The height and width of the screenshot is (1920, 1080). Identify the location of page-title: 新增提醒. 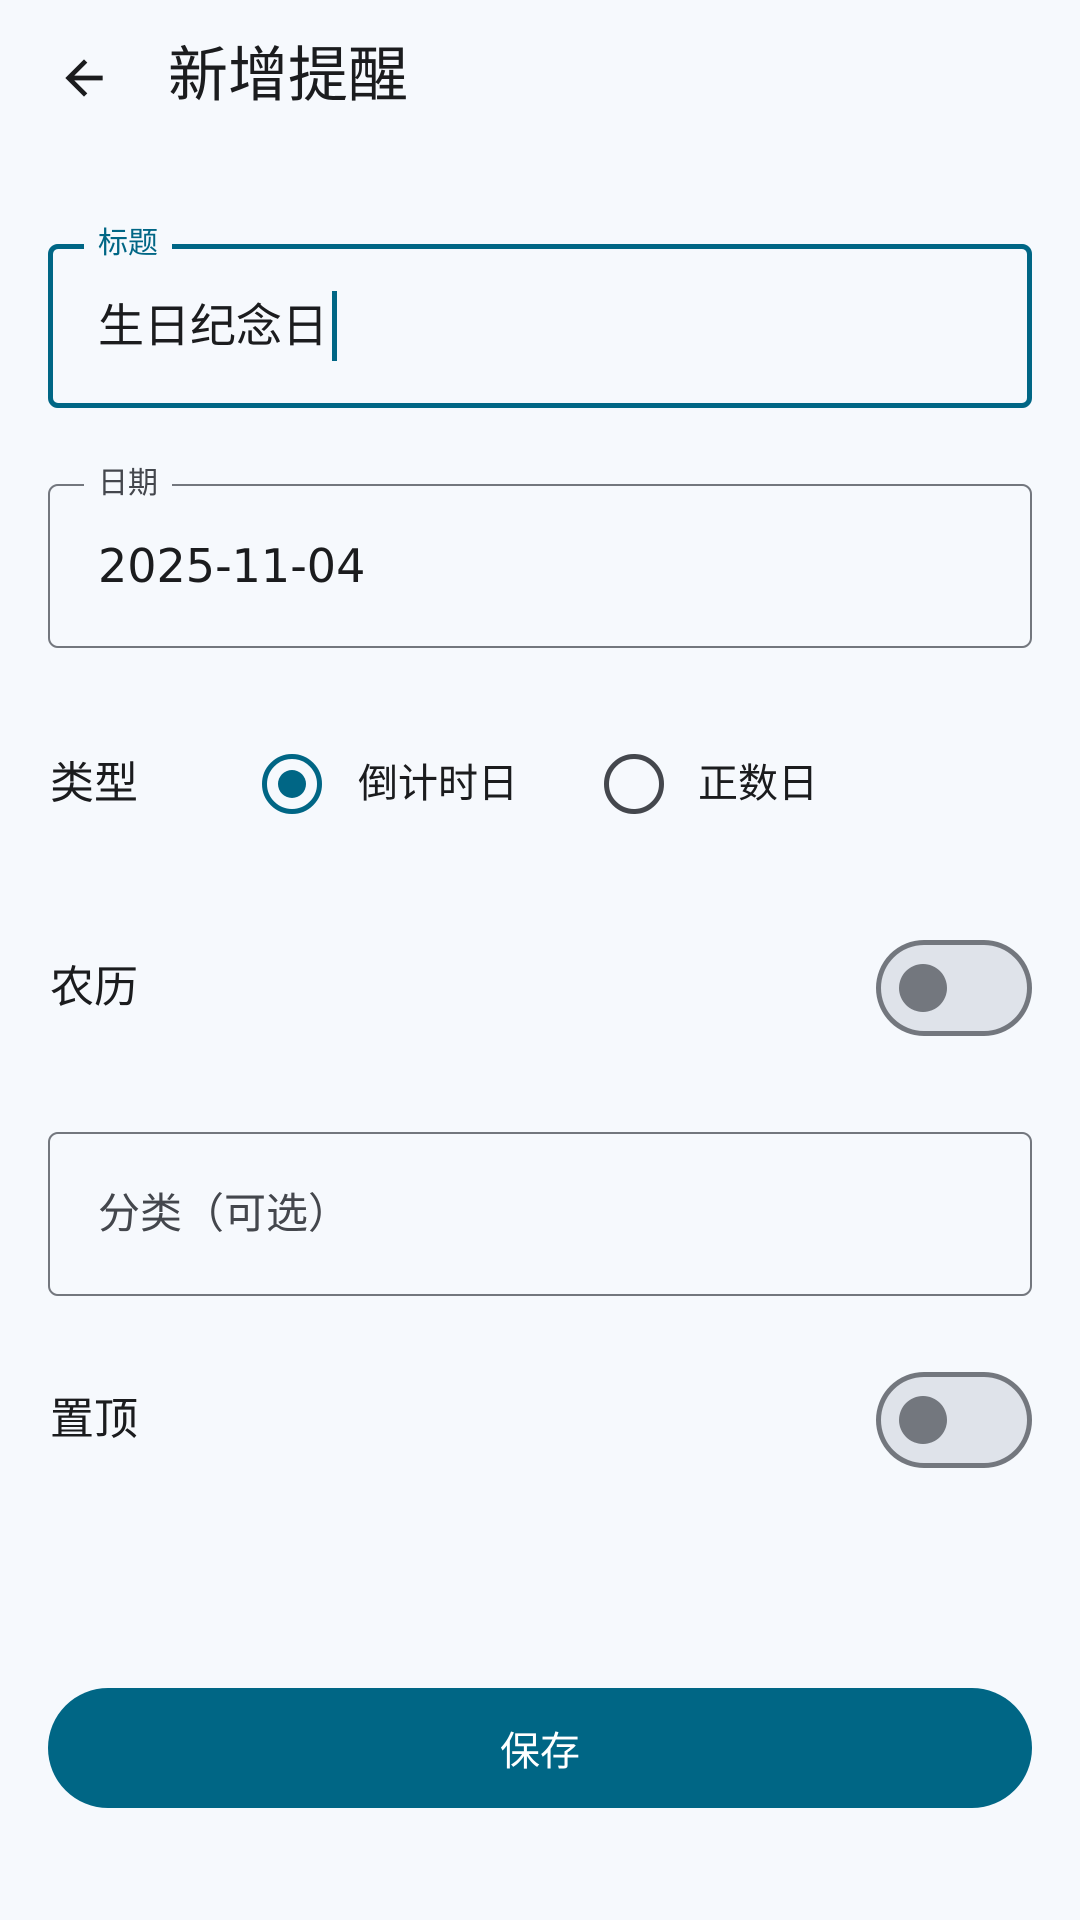
(288, 76).